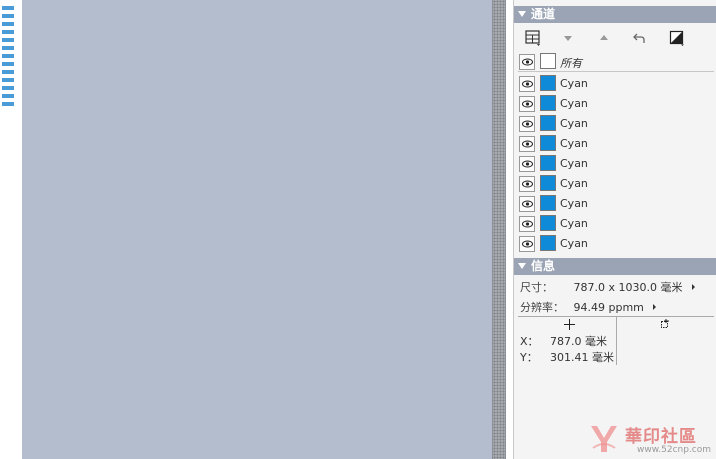 This screenshot has width=716, height=459. Describe the element at coordinates (582, 357) in the screenshot. I see `y-value: 301.41 毫米` at that location.